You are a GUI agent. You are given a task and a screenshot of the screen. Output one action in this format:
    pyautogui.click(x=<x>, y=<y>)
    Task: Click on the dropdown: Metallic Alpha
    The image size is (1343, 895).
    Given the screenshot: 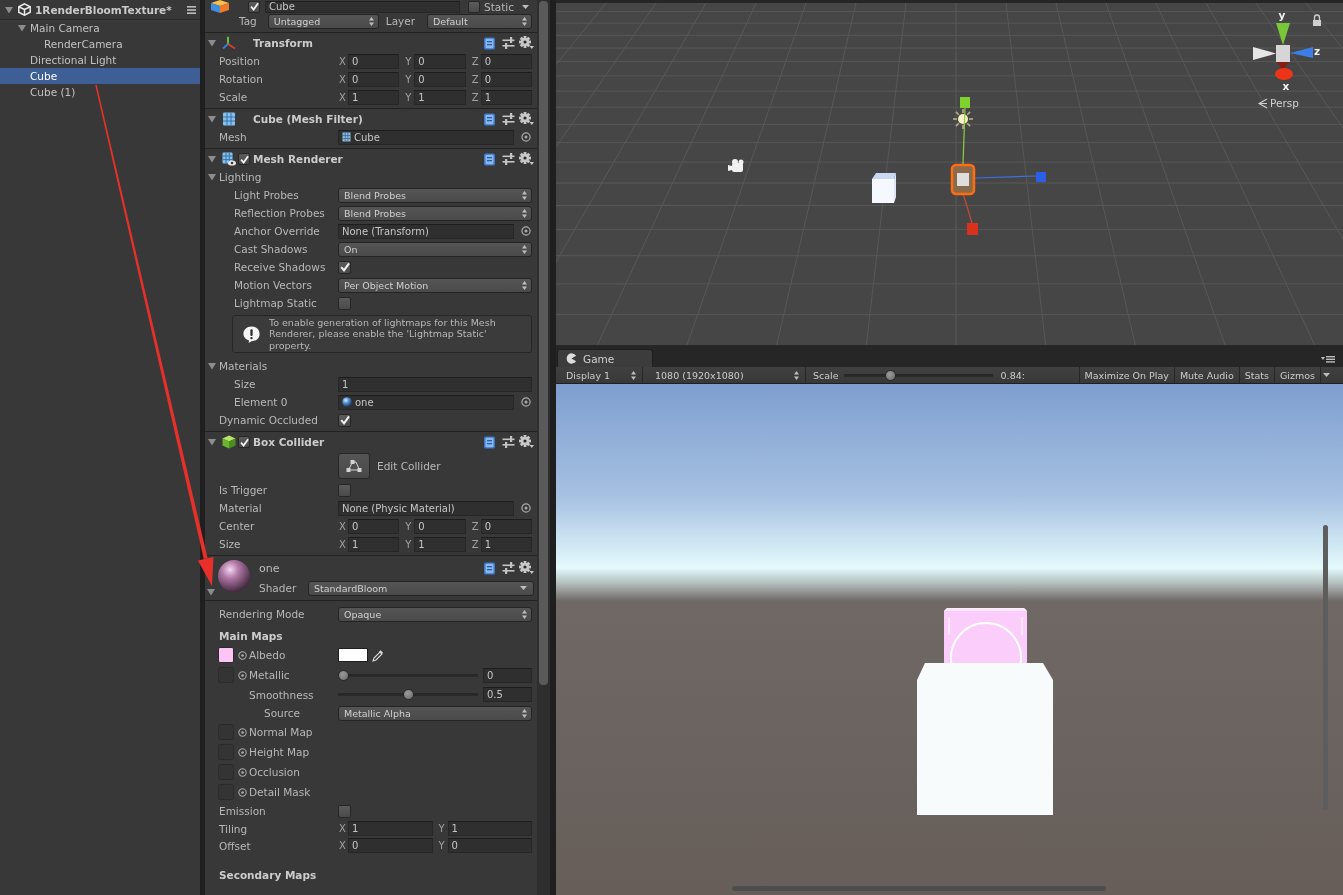 What is the action you would take?
    pyautogui.click(x=435, y=713)
    